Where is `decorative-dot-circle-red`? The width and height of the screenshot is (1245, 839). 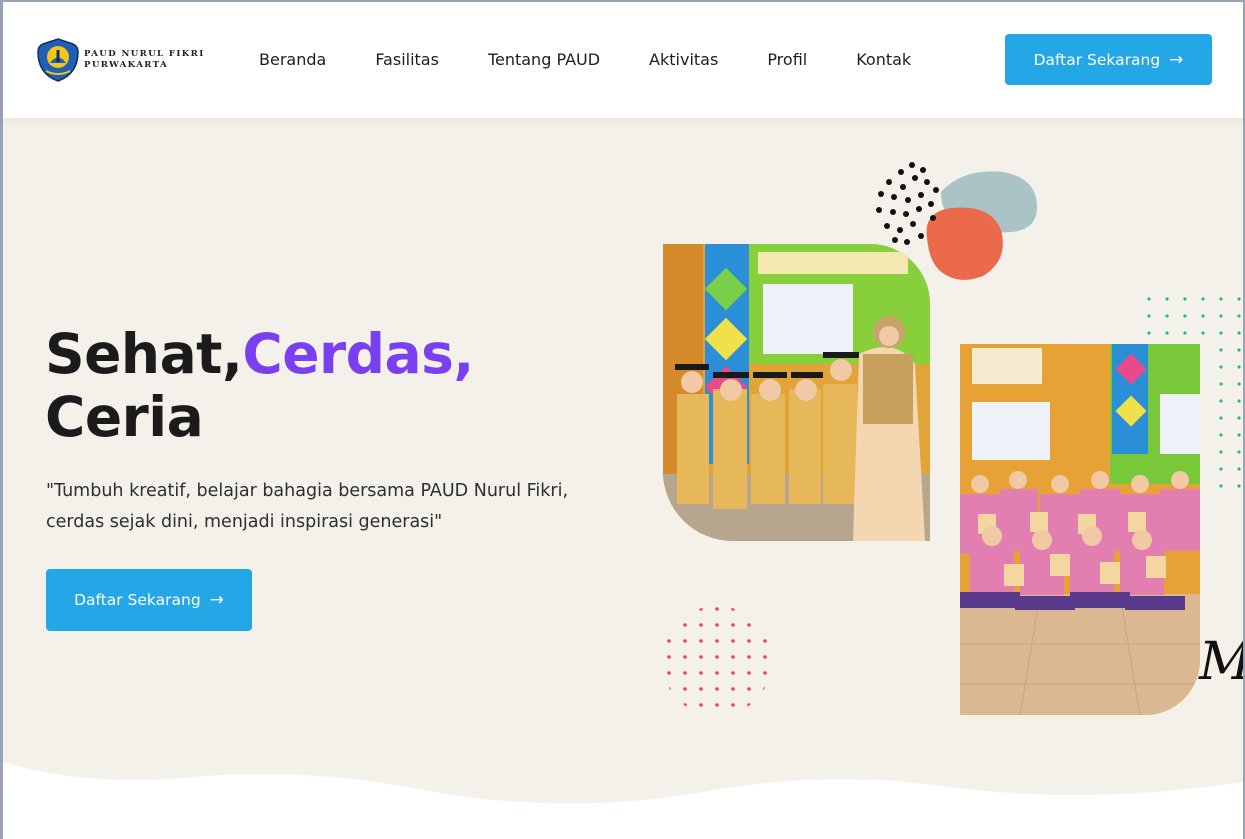
decorative-dot-circle-red is located at coordinates (717, 657).